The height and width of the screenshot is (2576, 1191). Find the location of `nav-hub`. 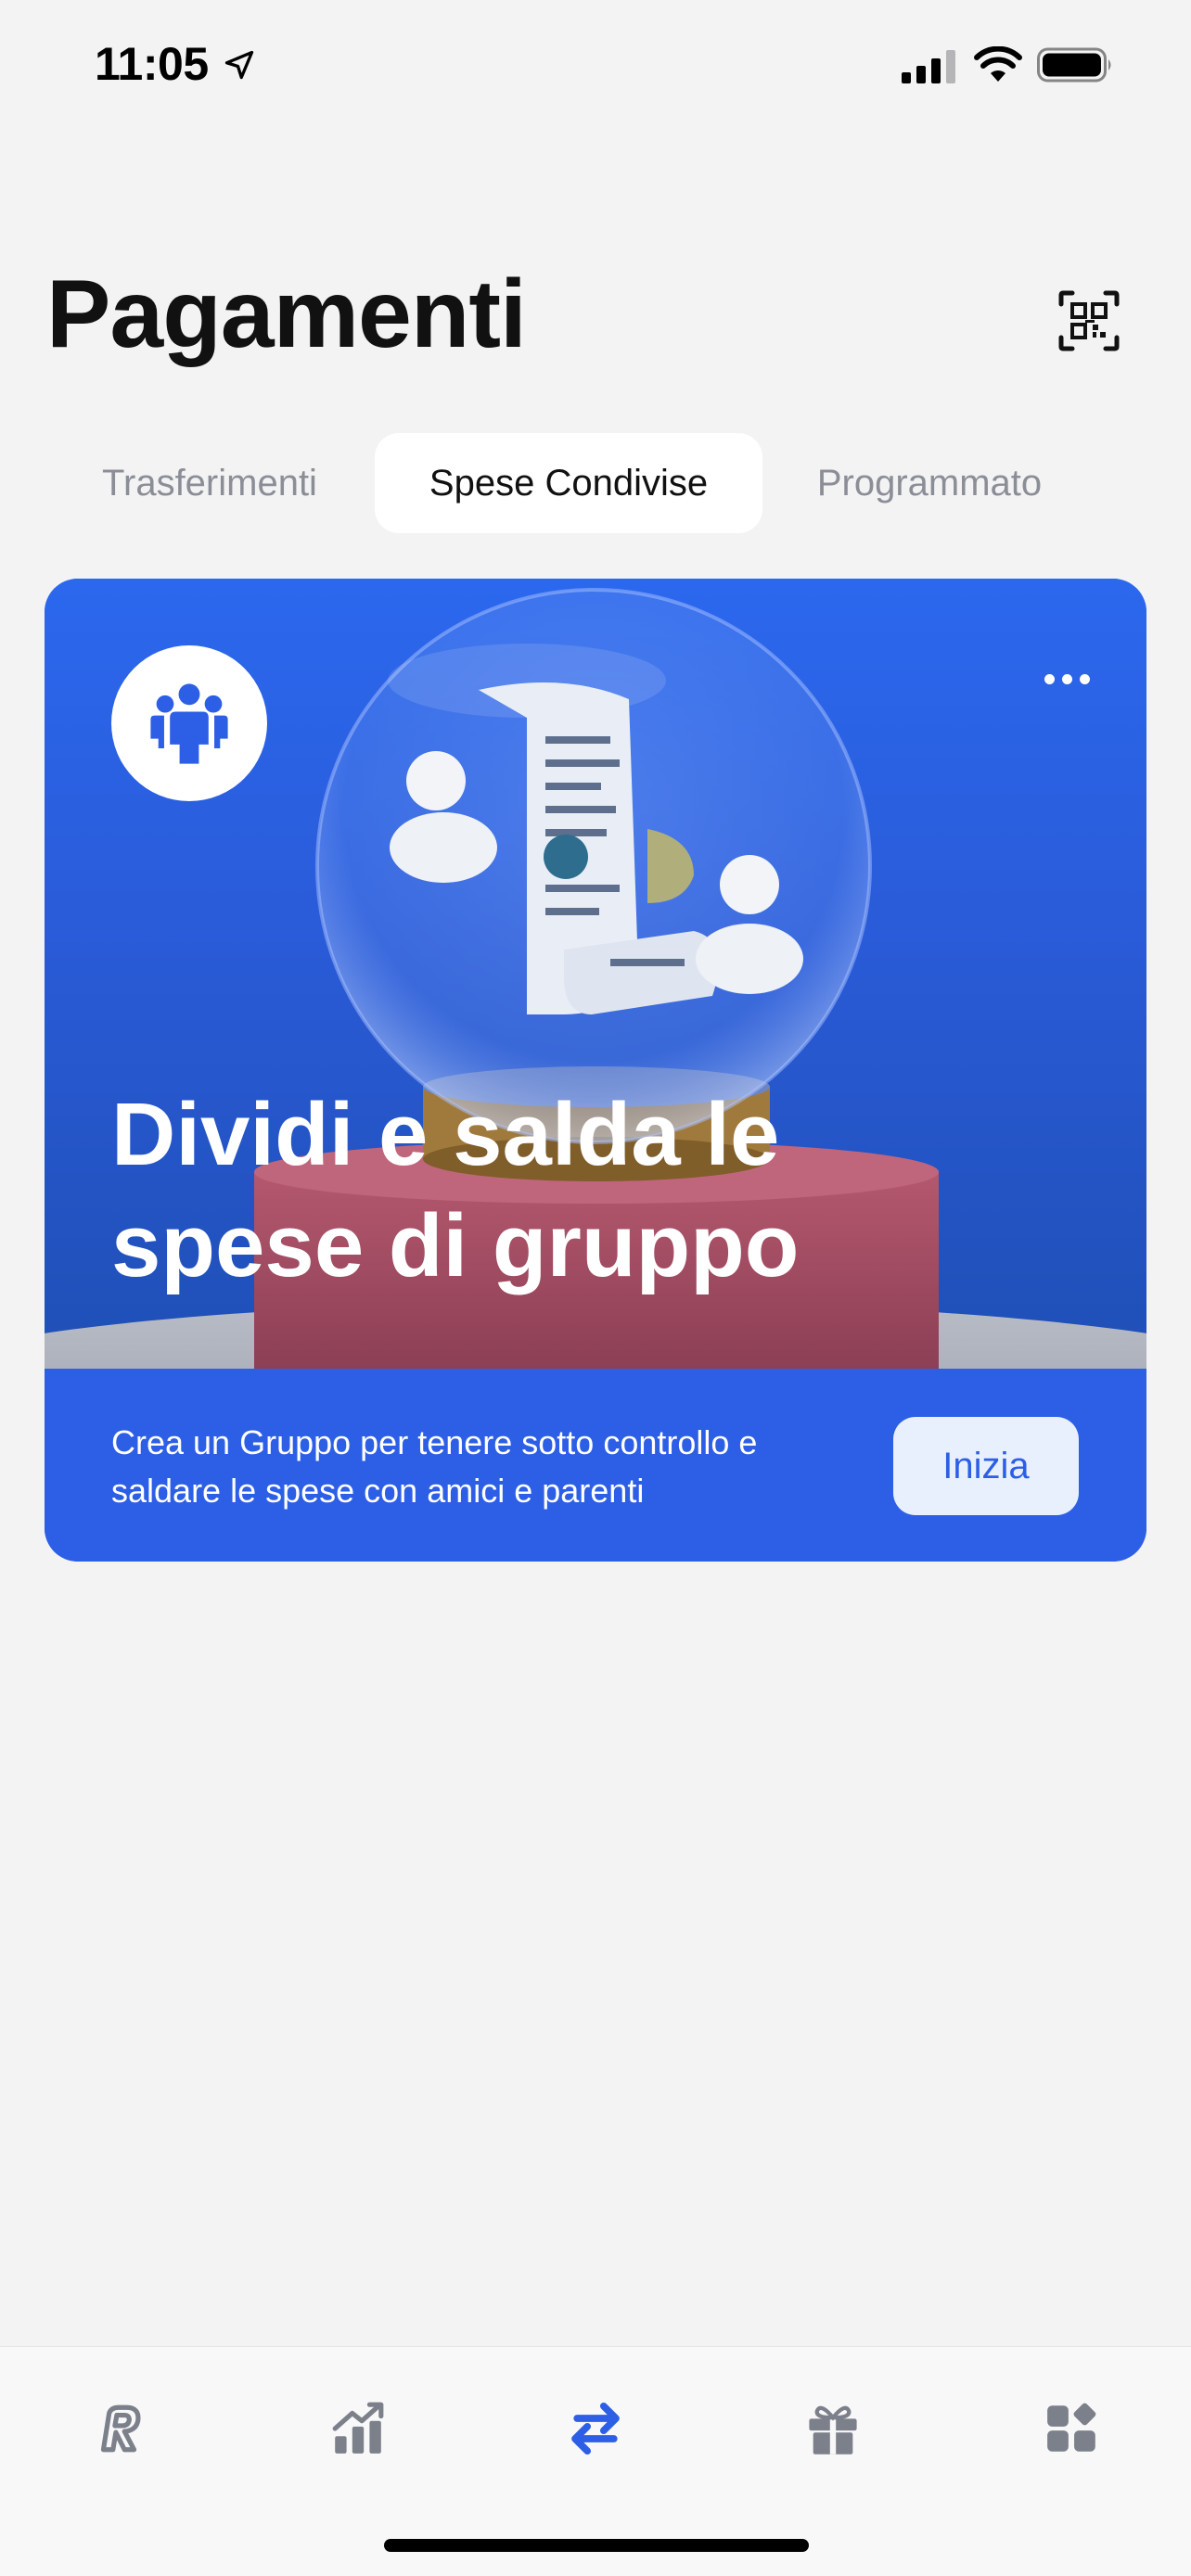

nav-hub is located at coordinates (1073, 2428).